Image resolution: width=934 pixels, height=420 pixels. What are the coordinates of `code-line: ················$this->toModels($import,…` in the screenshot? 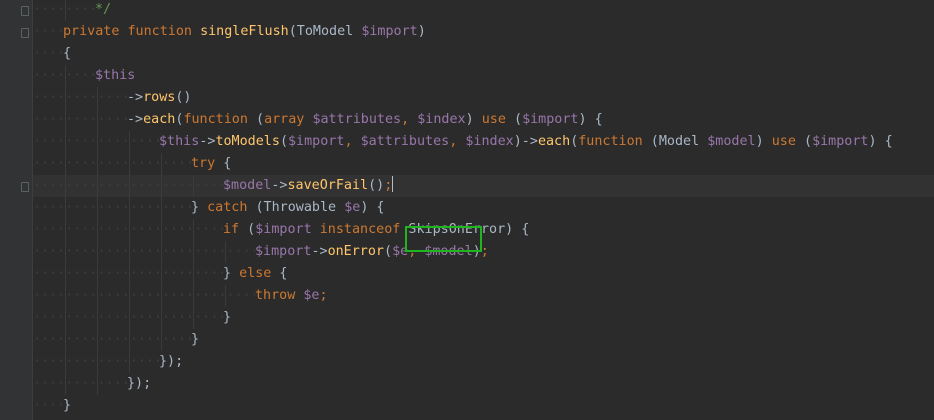 It's located at (483, 142).